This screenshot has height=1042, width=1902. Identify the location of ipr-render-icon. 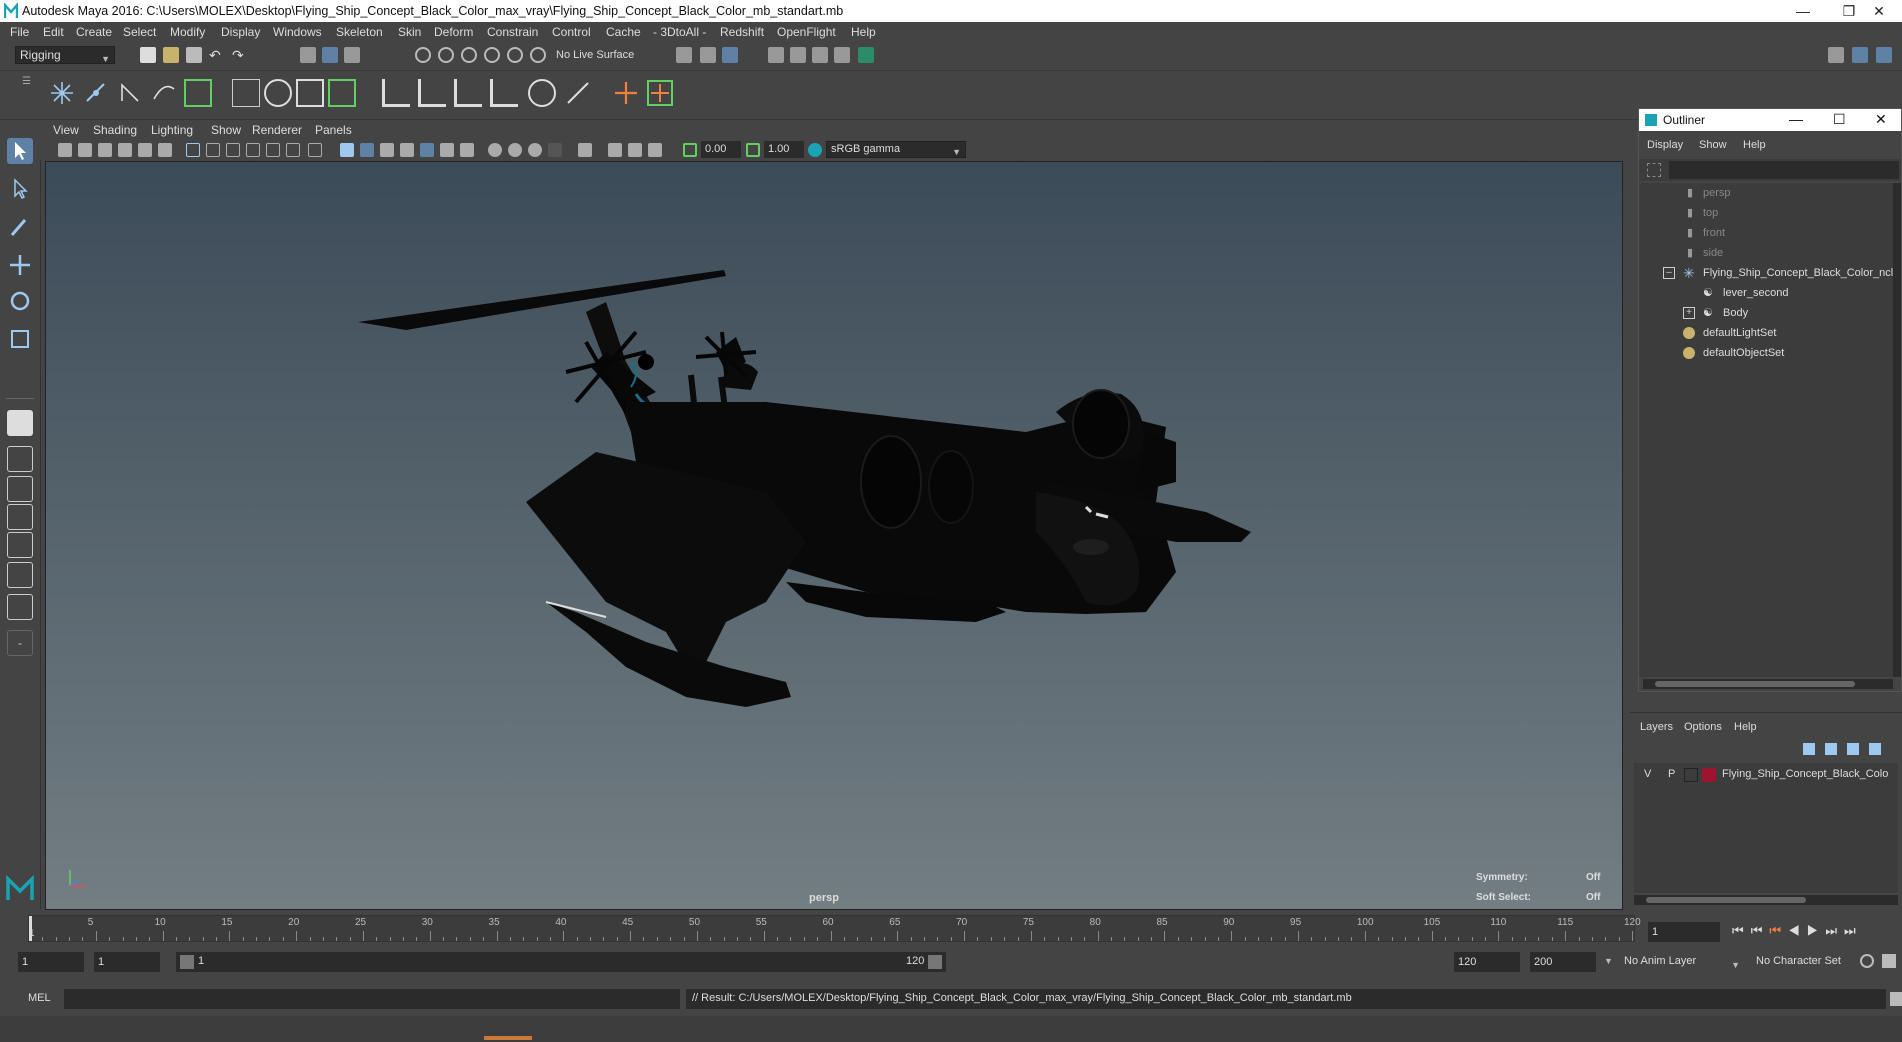
(798, 55).